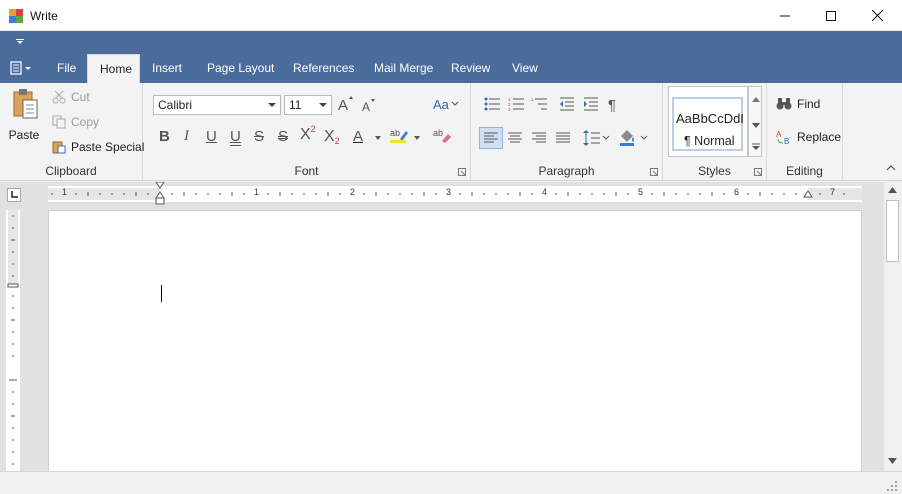 The height and width of the screenshot is (494, 902). I want to click on styles-gallery-scroll, so click(755, 121).